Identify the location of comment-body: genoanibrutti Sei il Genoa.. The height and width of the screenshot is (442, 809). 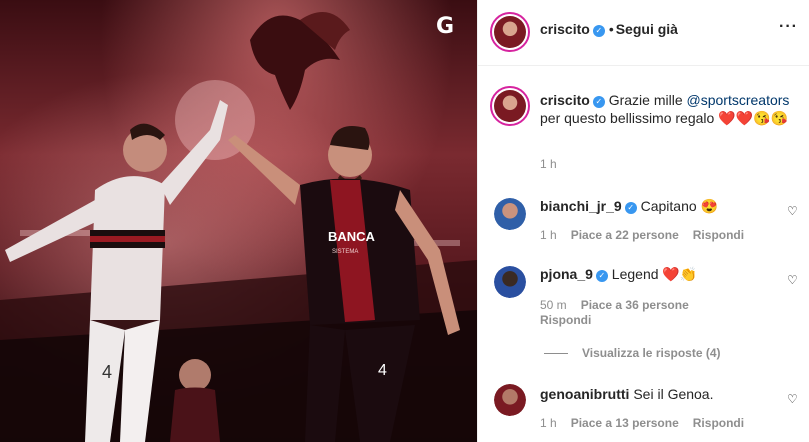
(627, 394).